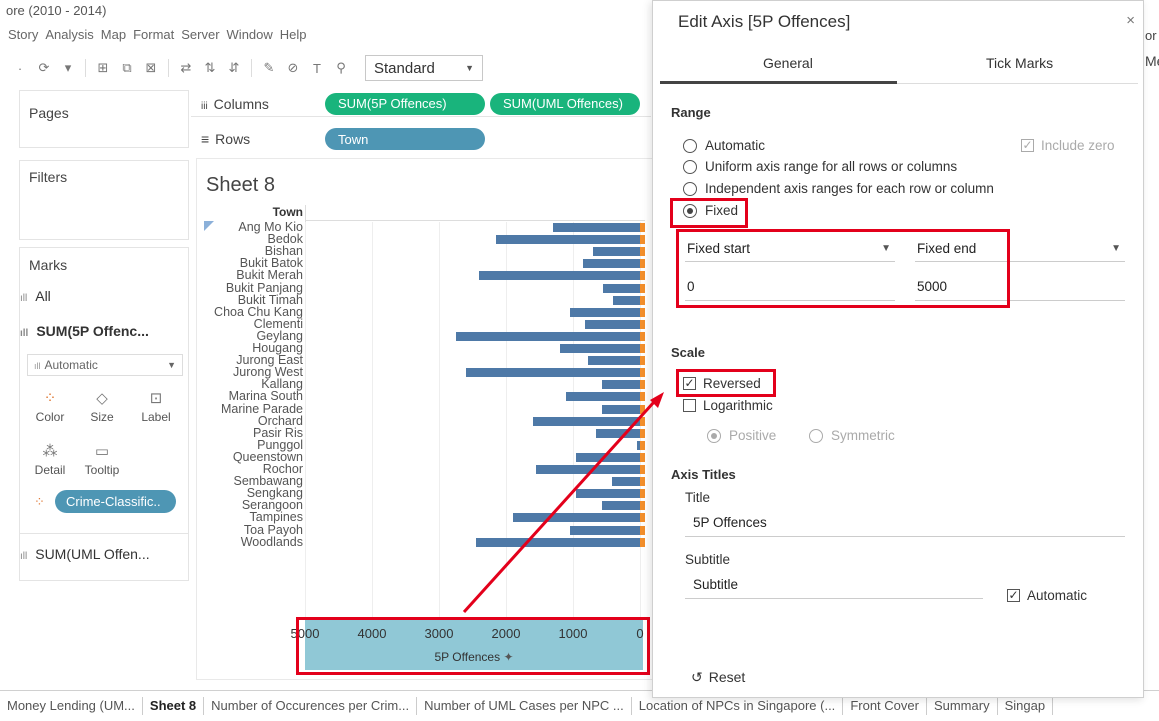 This screenshot has height=721, width=1159. What do you see at coordinates (69, 34) in the screenshot?
I see `menu-analysis: Analysis` at bounding box center [69, 34].